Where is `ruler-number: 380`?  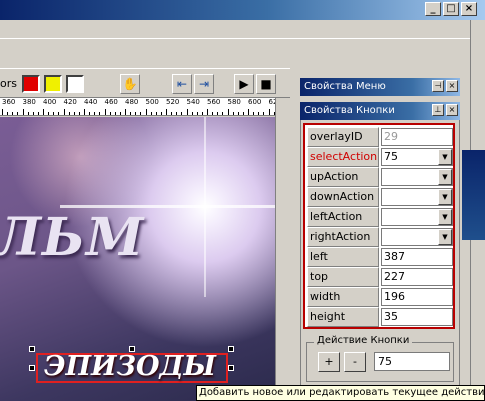 ruler-number: 380 is located at coordinates (29, 102).